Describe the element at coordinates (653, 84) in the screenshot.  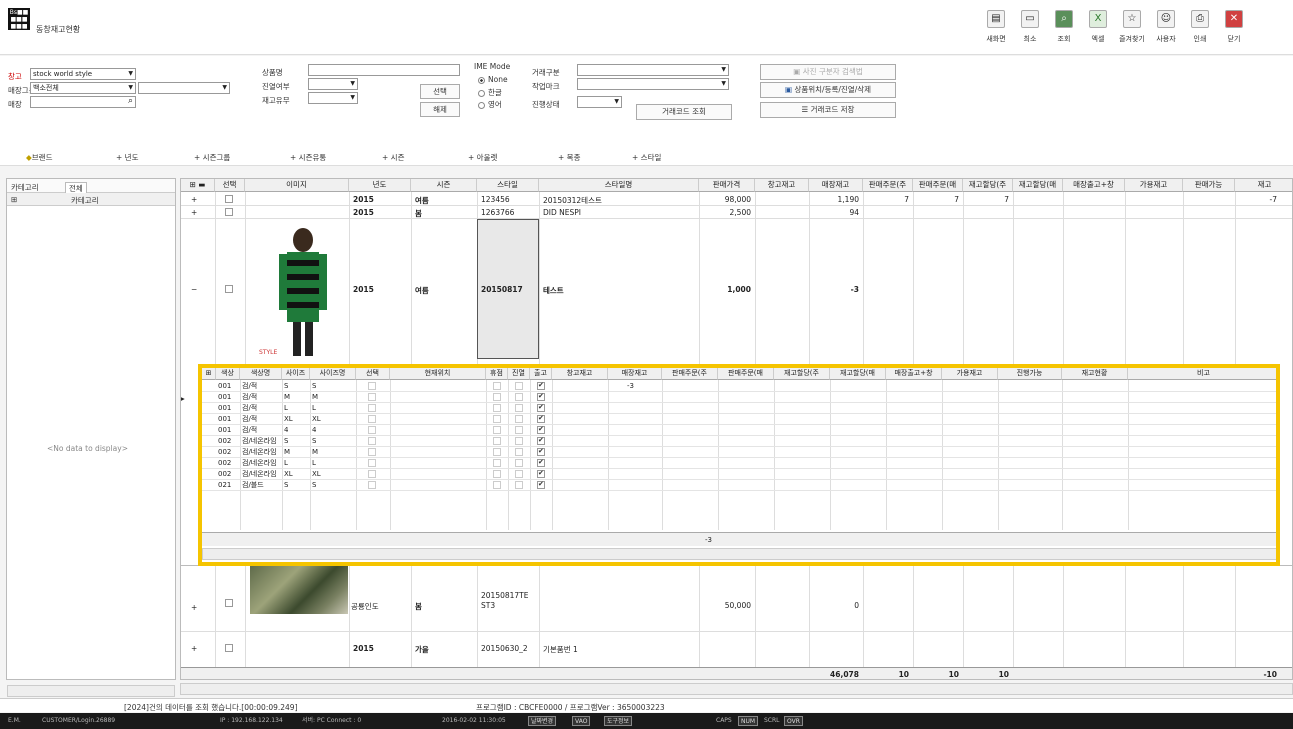
I see `work-select: ▼` at that location.